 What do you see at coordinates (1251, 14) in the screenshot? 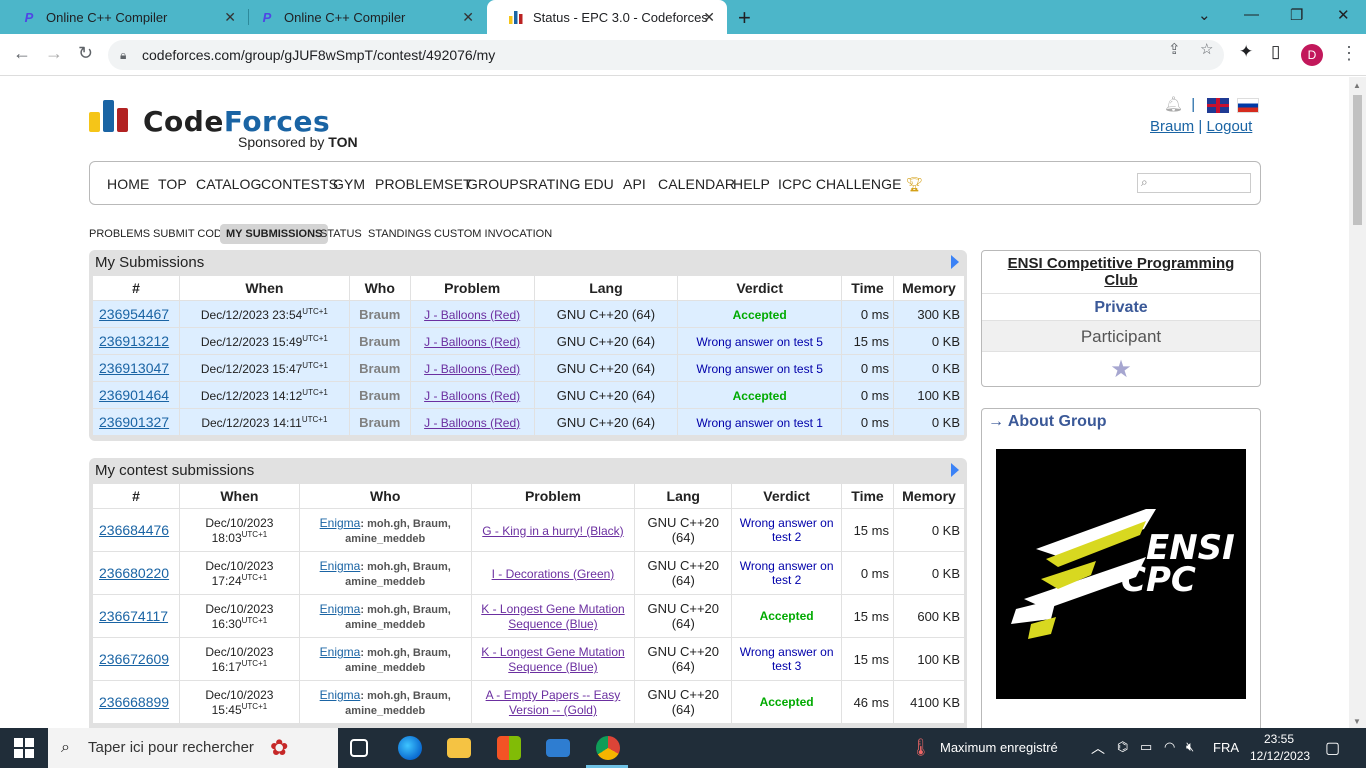
I see `minimize-icon: —` at bounding box center [1251, 14].